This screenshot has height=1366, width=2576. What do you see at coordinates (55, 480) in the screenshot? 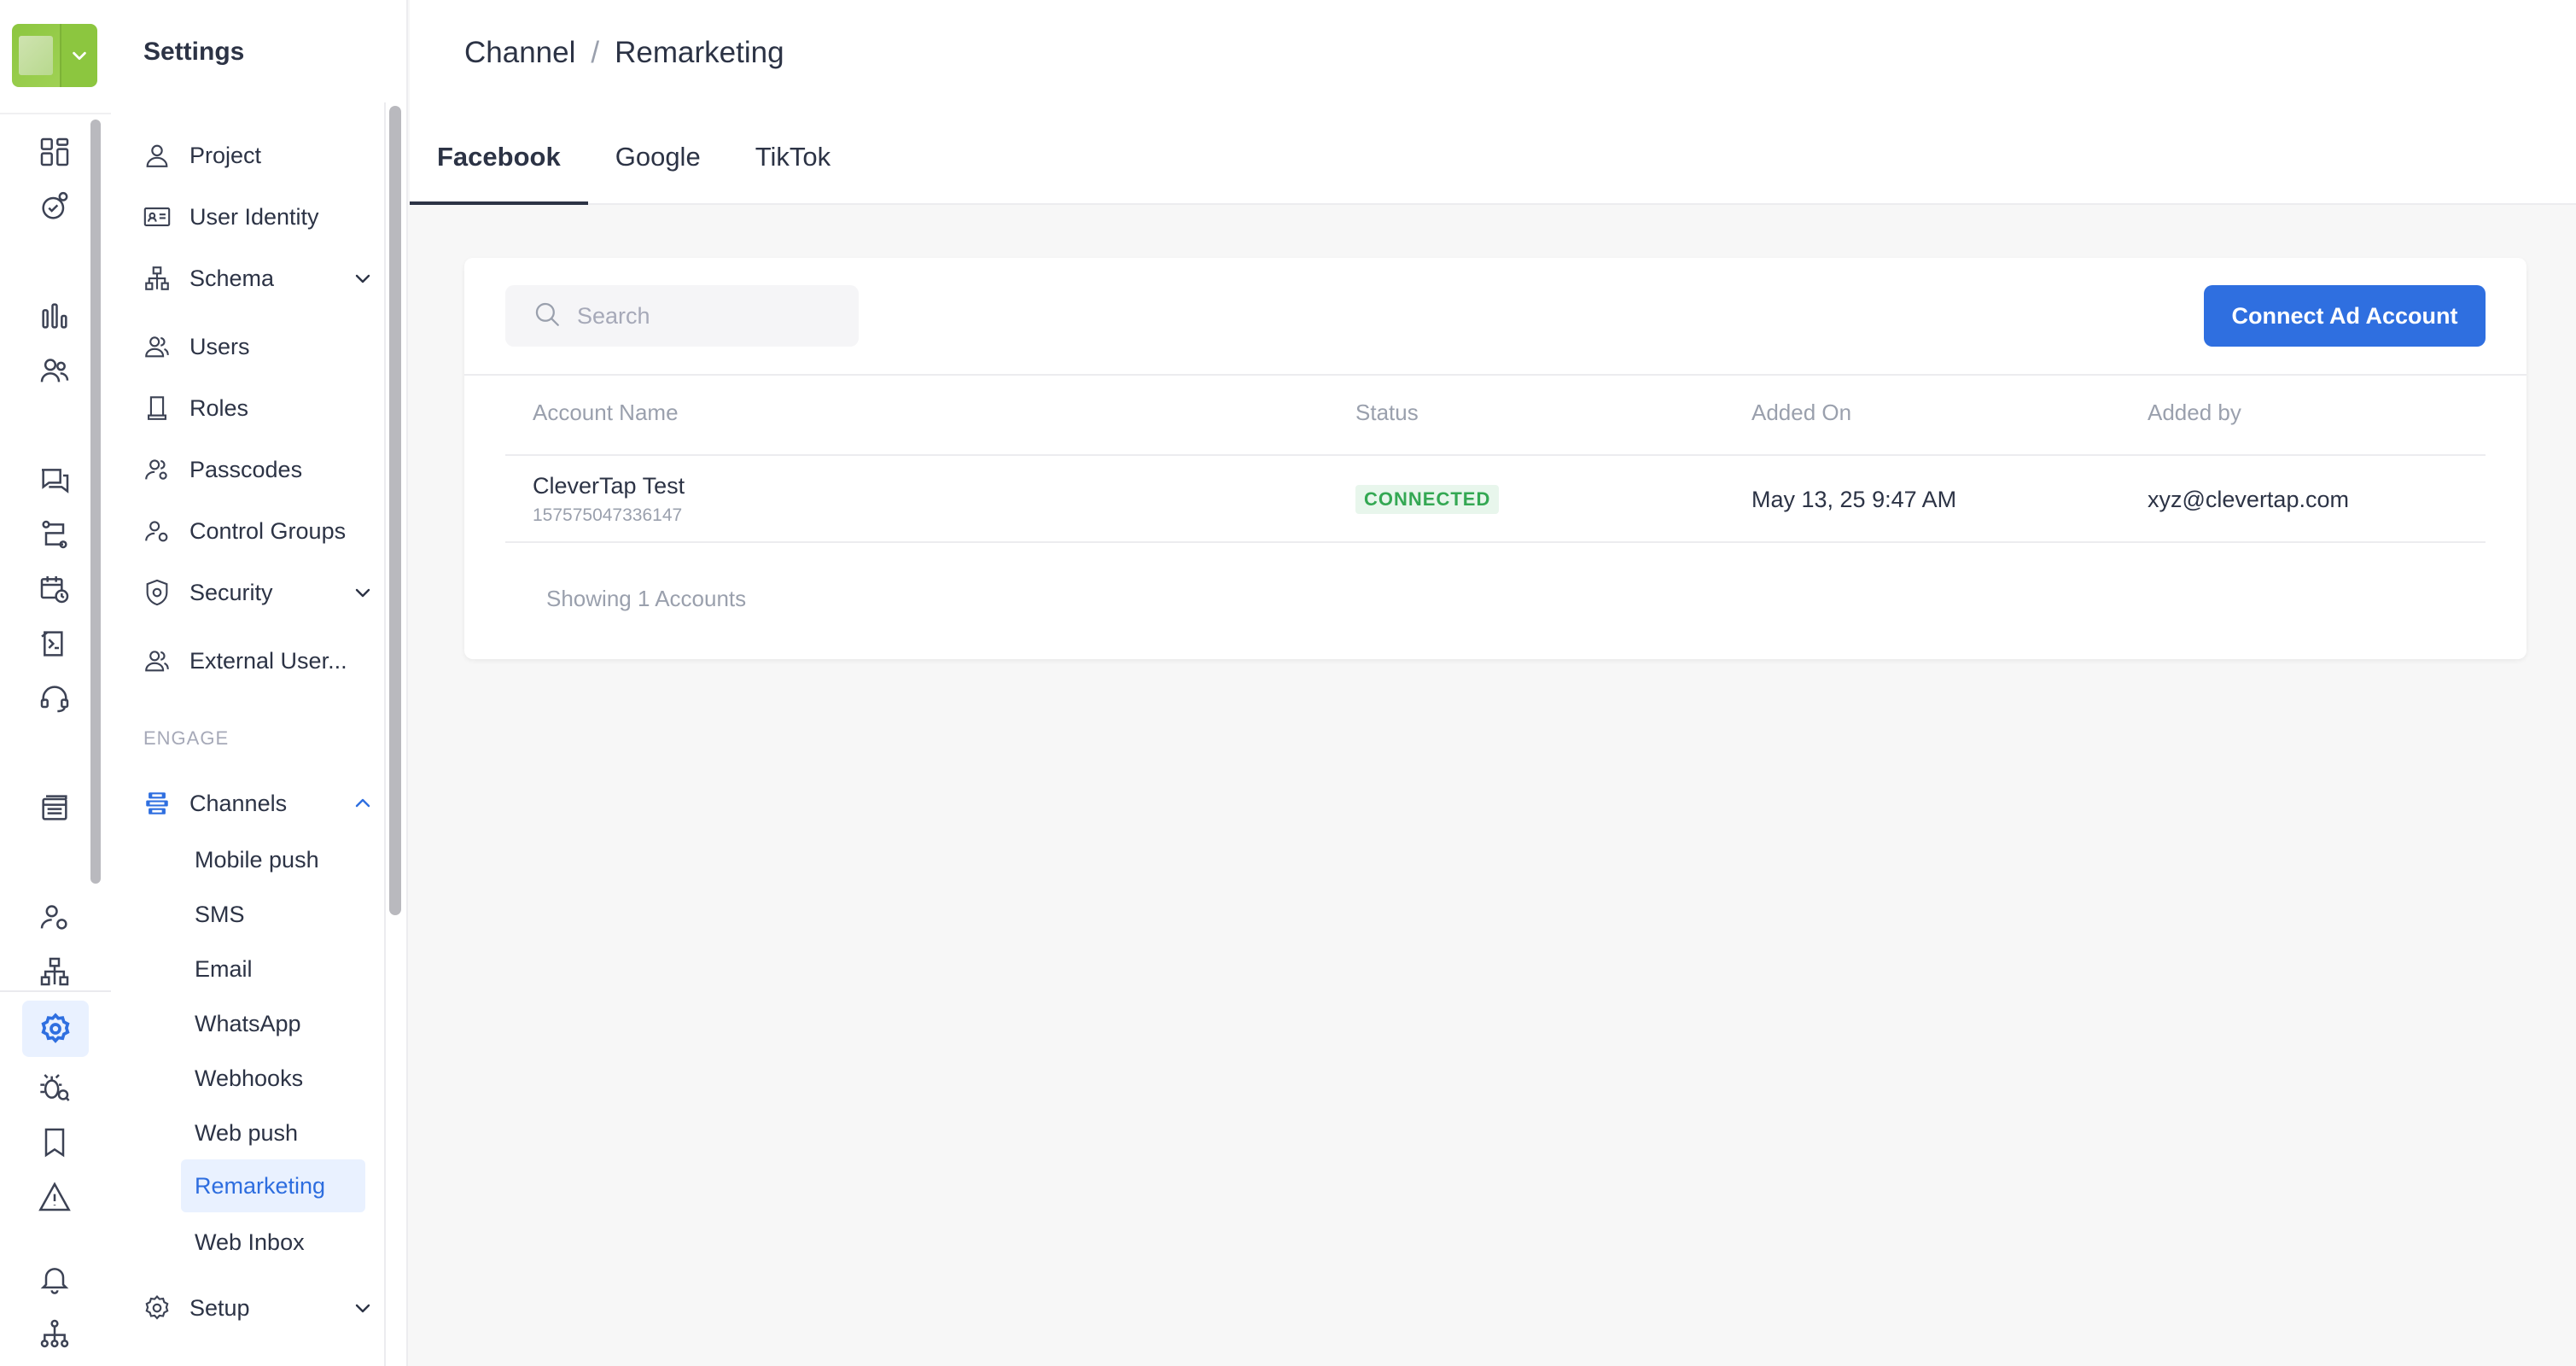
I see `messages-icon` at bounding box center [55, 480].